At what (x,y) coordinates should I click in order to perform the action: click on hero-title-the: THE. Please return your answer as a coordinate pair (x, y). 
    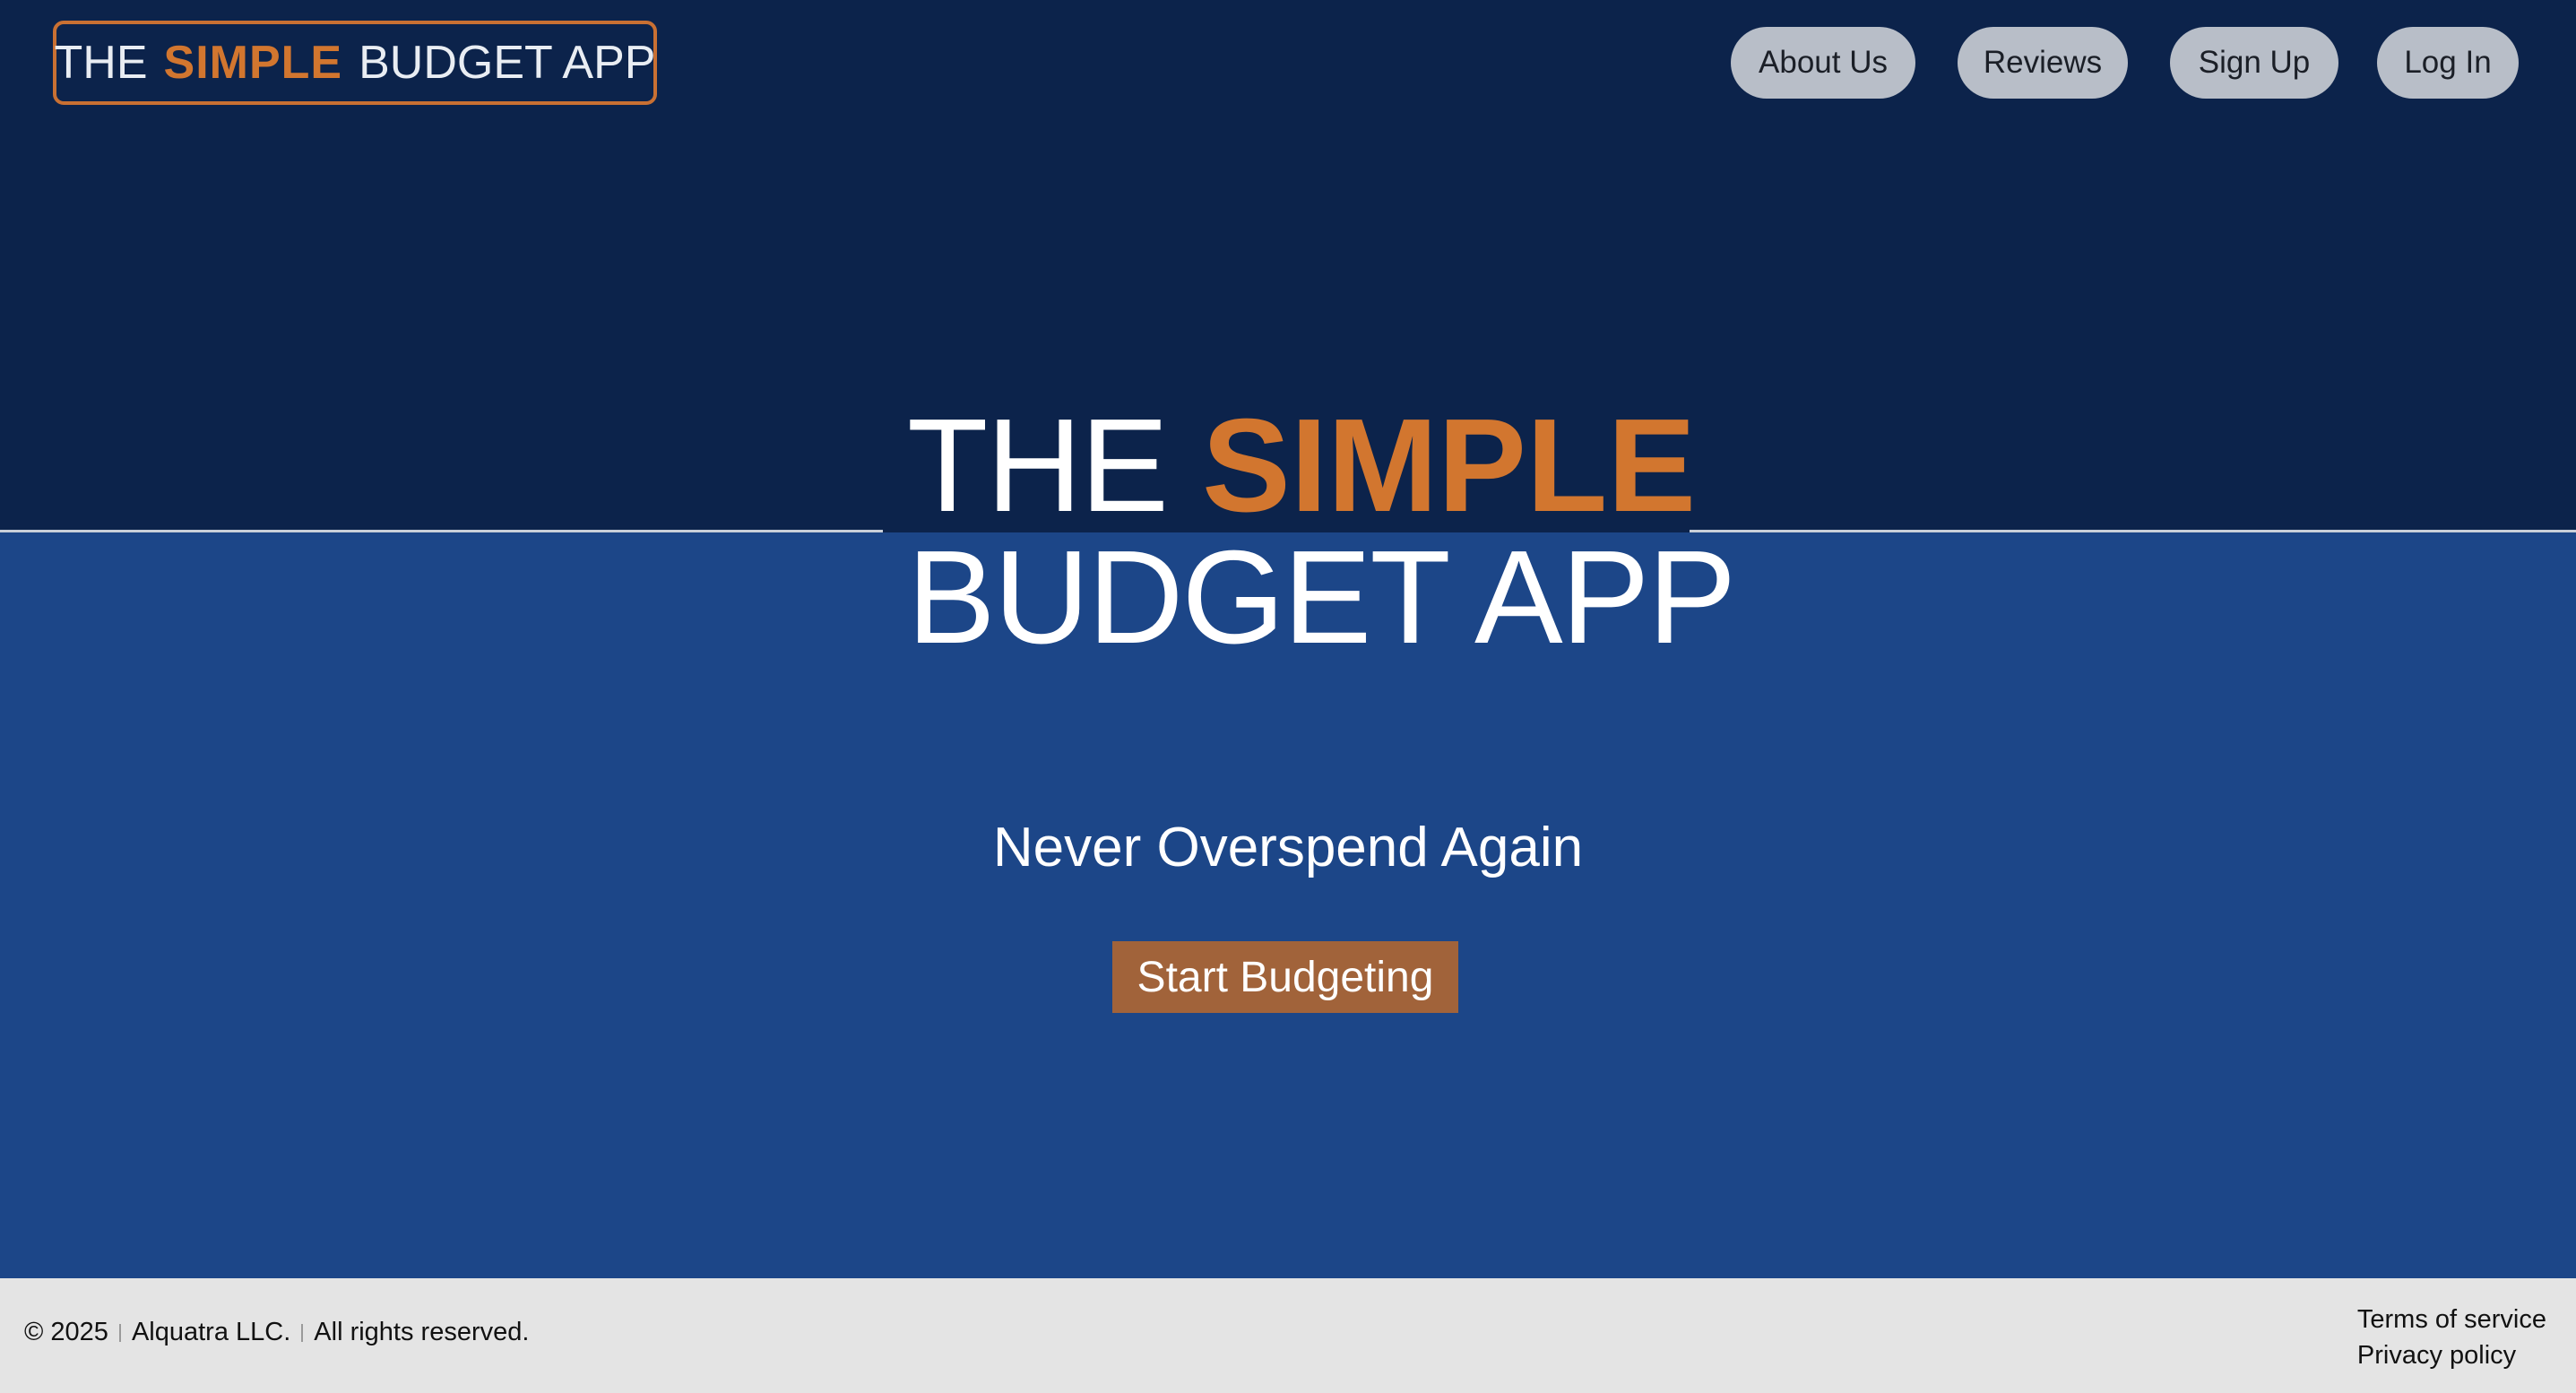
    Looking at the image, I should click on (1038, 466).